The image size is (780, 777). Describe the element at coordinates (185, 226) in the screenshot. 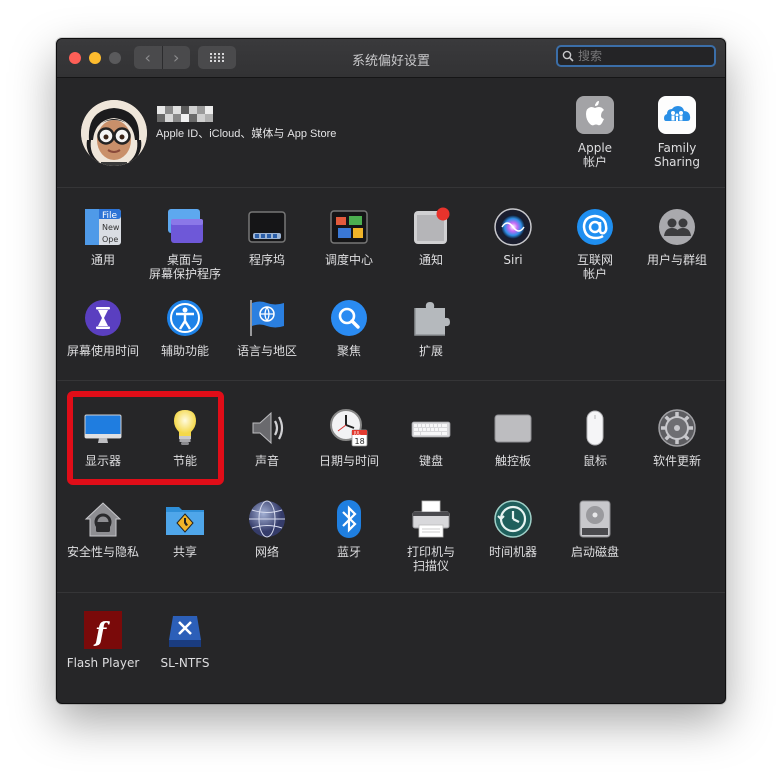

I see `desktop-screensaver-icon` at that location.